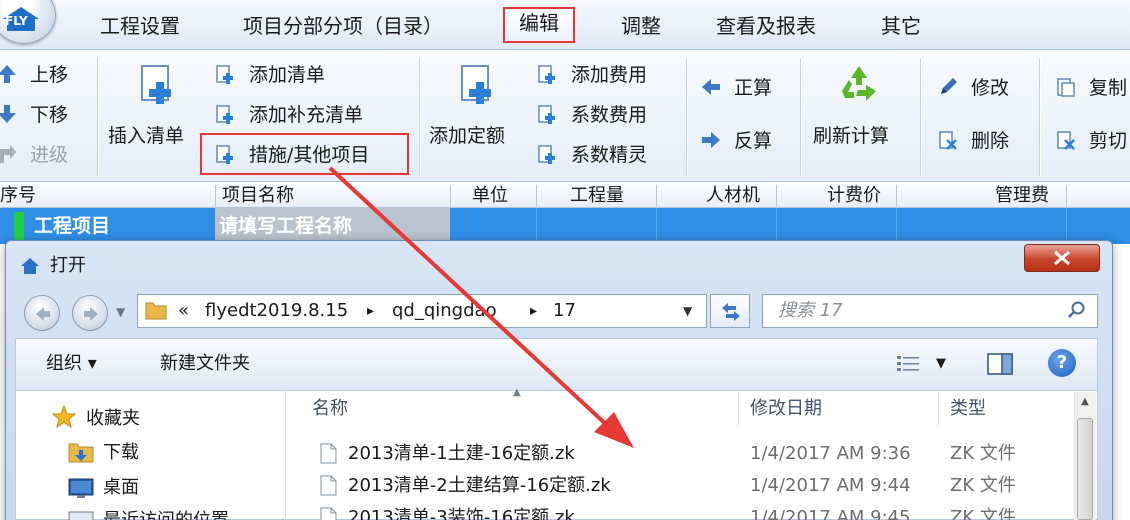 The image size is (1130, 520). I want to click on add-list-button: 添加清单, so click(270, 75).